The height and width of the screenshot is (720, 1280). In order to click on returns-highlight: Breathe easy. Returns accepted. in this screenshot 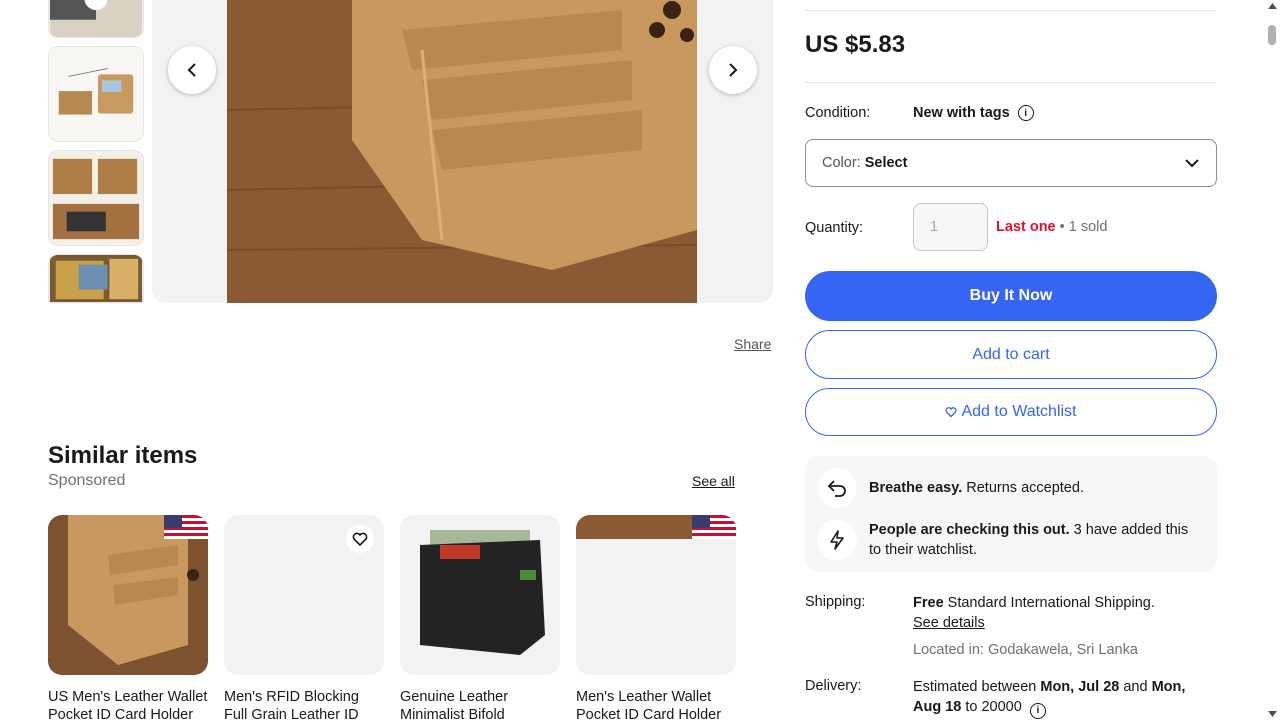, I will do `click(950, 488)`.